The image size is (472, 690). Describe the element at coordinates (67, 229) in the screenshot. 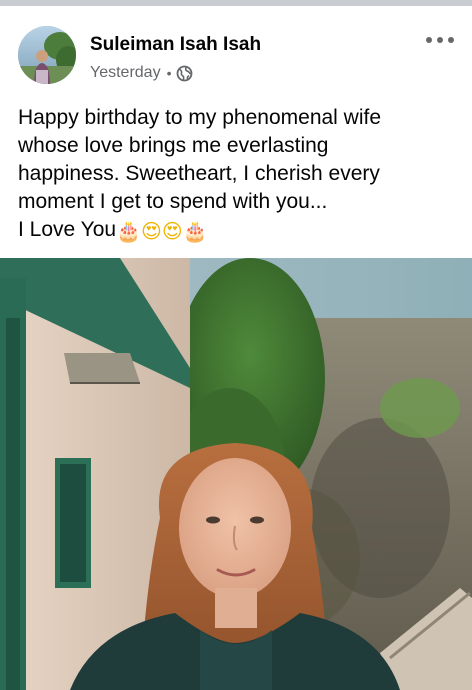

I see `post-text-love: I Love You` at that location.